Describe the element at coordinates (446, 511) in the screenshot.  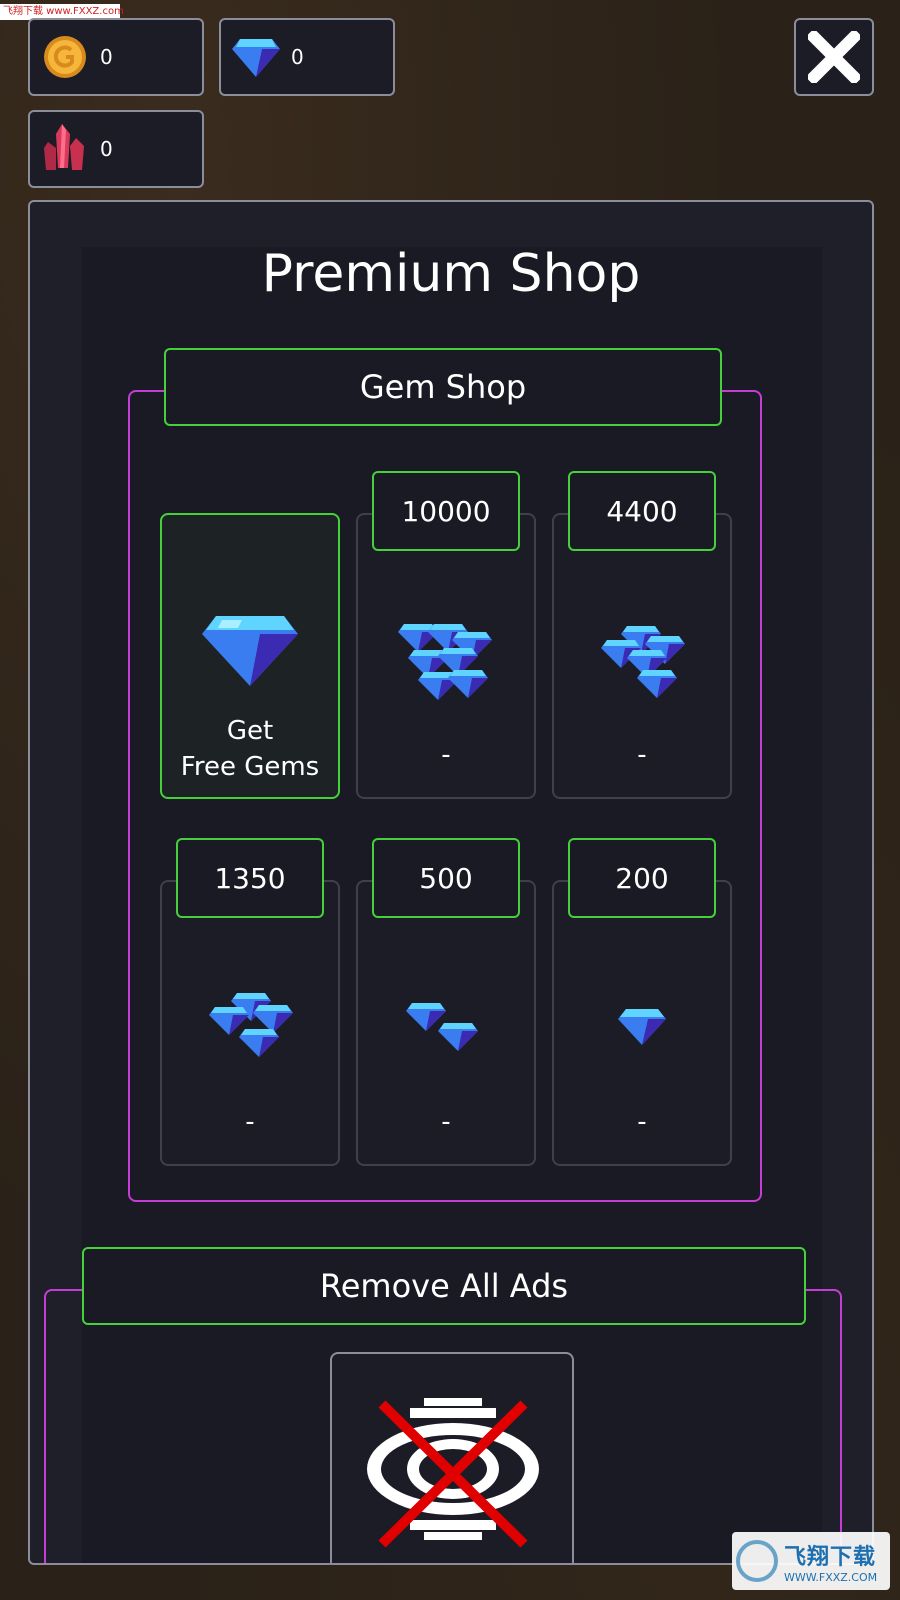
I see `pack-amount-label: 10000` at that location.